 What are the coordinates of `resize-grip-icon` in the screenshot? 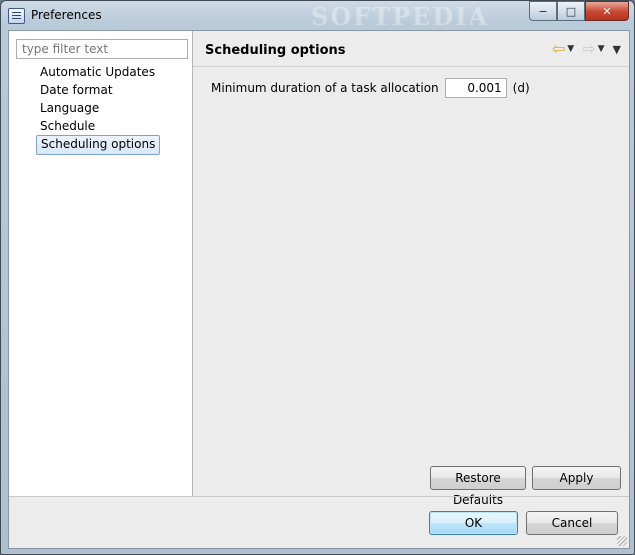 It's located at (622, 541).